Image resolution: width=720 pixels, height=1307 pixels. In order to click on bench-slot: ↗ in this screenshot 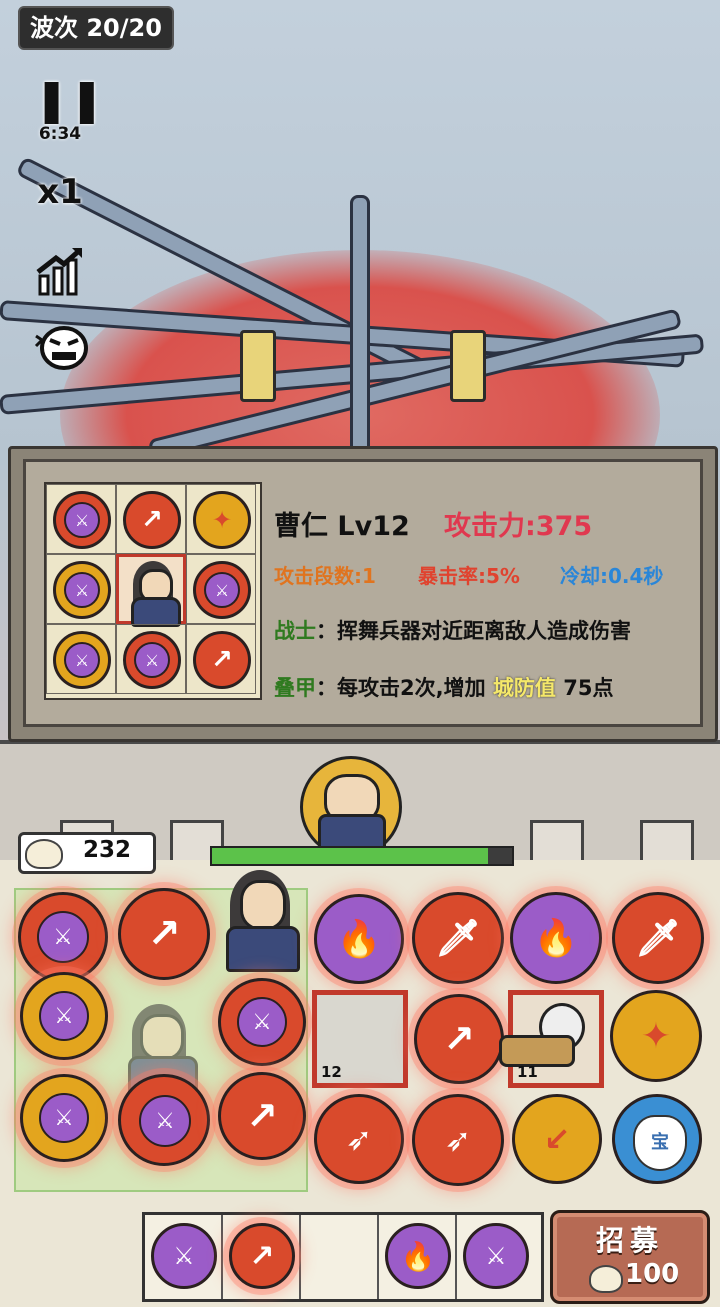, I will do `click(262, 1257)`.